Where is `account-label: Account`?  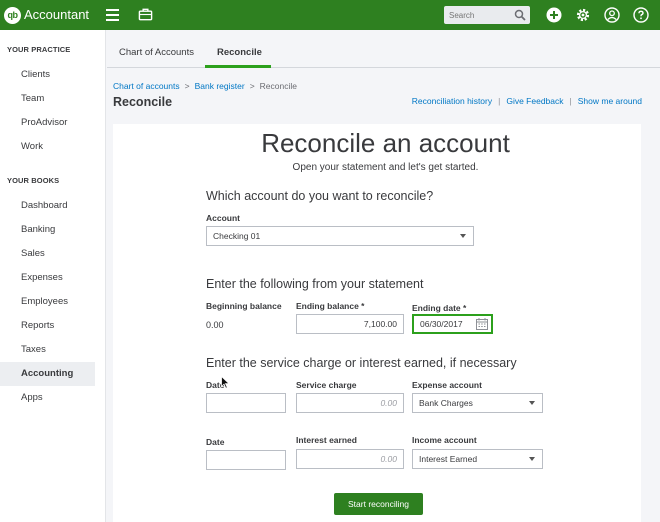 account-label: Account is located at coordinates (223, 218).